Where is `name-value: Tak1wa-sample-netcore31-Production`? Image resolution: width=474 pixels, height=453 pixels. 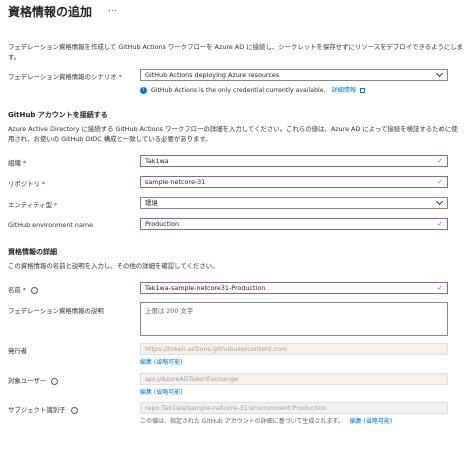
name-value: Tak1wa-sample-netcore31-Production is located at coordinates (205, 288).